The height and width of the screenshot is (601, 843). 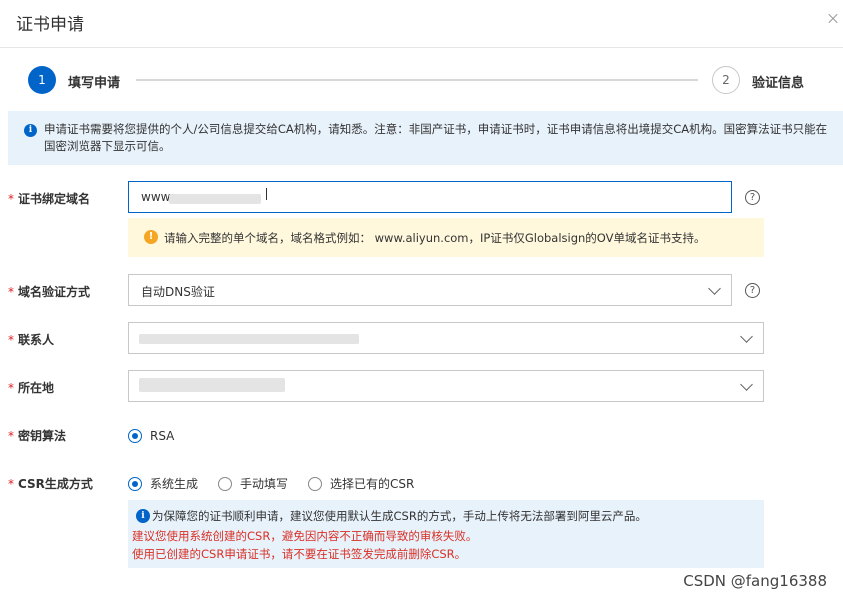 I want to click on contact-label: * 联系人, so click(x=31, y=340).